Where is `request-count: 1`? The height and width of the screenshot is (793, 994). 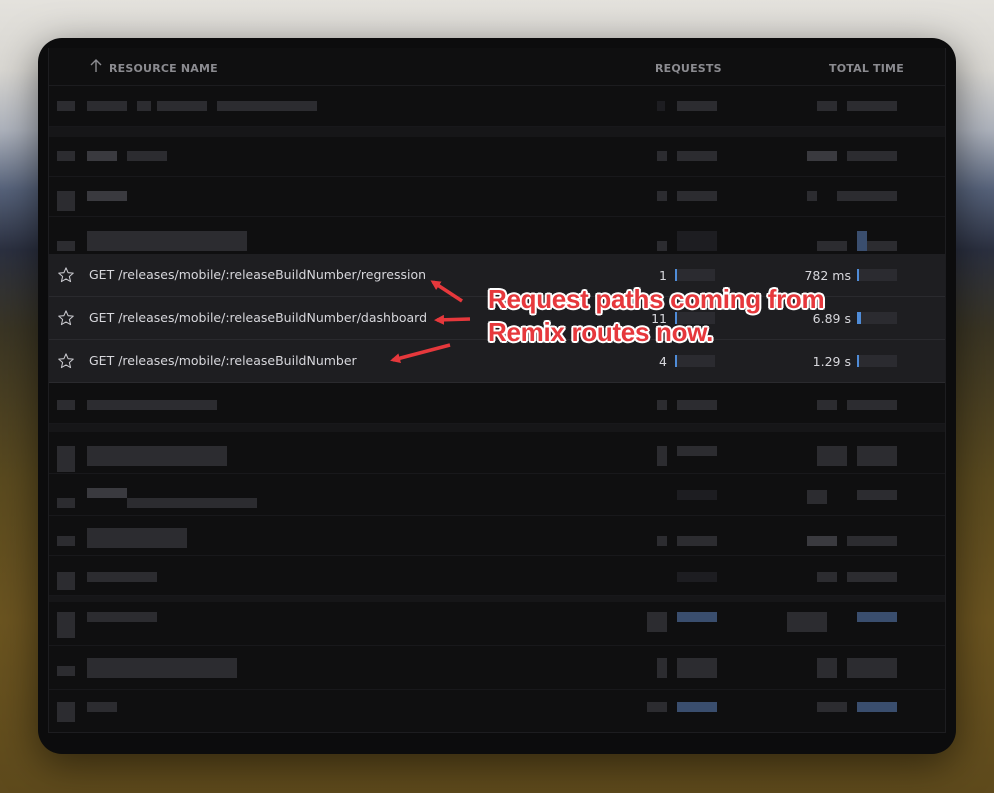
request-count: 1 is located at coordinates (663, 275).